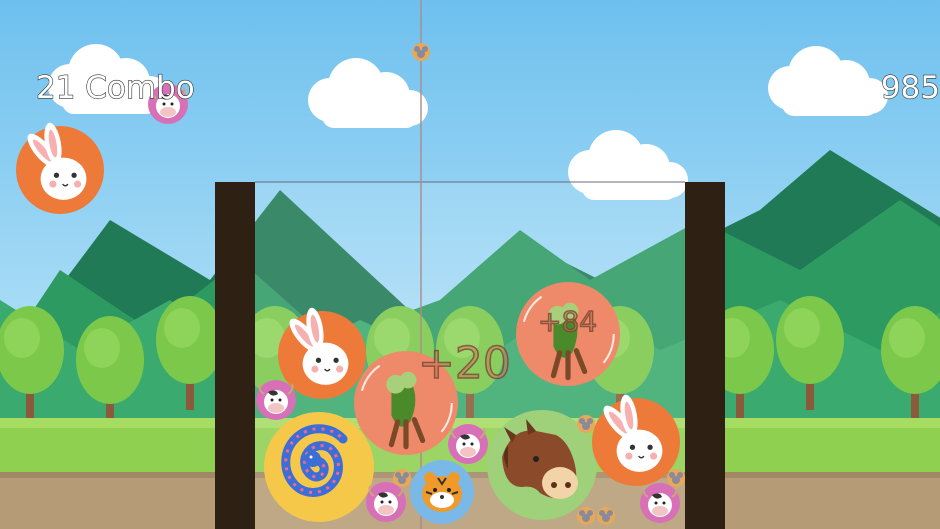 The height and width of the screenshot is (529, 940). Describe the element at coordinates (910, 87) in the screenshot. I see `score-display: 985` at that location.